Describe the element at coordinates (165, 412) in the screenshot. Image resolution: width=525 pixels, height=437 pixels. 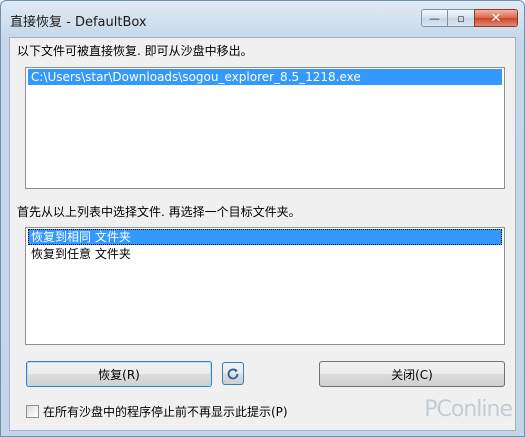
I see `dont-show-again-label: 在所有沙盘中的程序停止前不再显示此提示(P)` at that location.